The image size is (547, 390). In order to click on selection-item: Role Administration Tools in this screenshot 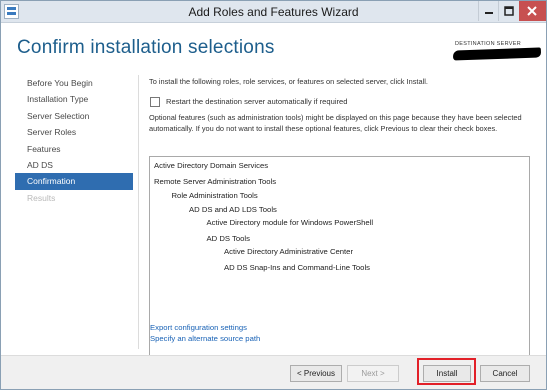, I will do `click(214, 195)`.